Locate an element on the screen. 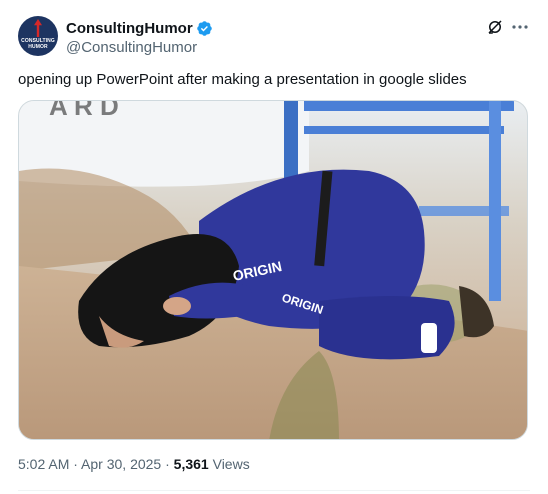  avatar-text: CONSULTING HUMOR is located at coordinates (38, 44).